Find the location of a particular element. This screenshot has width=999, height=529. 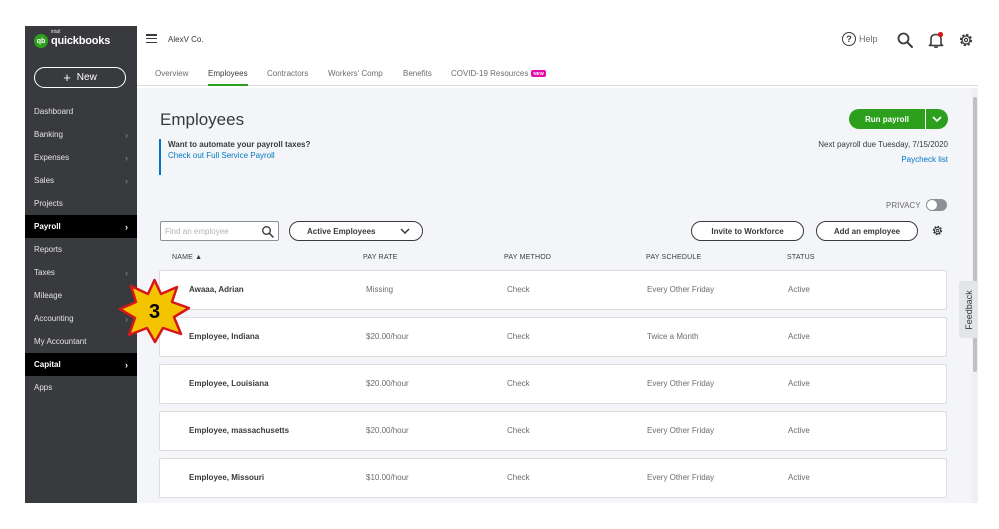

column-header-pay-schedule: PAY SCHEDULE is located at coordinates (673, 257).